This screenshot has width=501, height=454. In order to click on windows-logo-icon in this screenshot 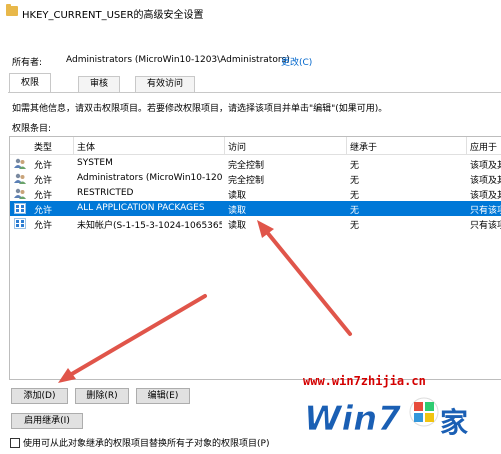, I will do `click(424, 412)`.